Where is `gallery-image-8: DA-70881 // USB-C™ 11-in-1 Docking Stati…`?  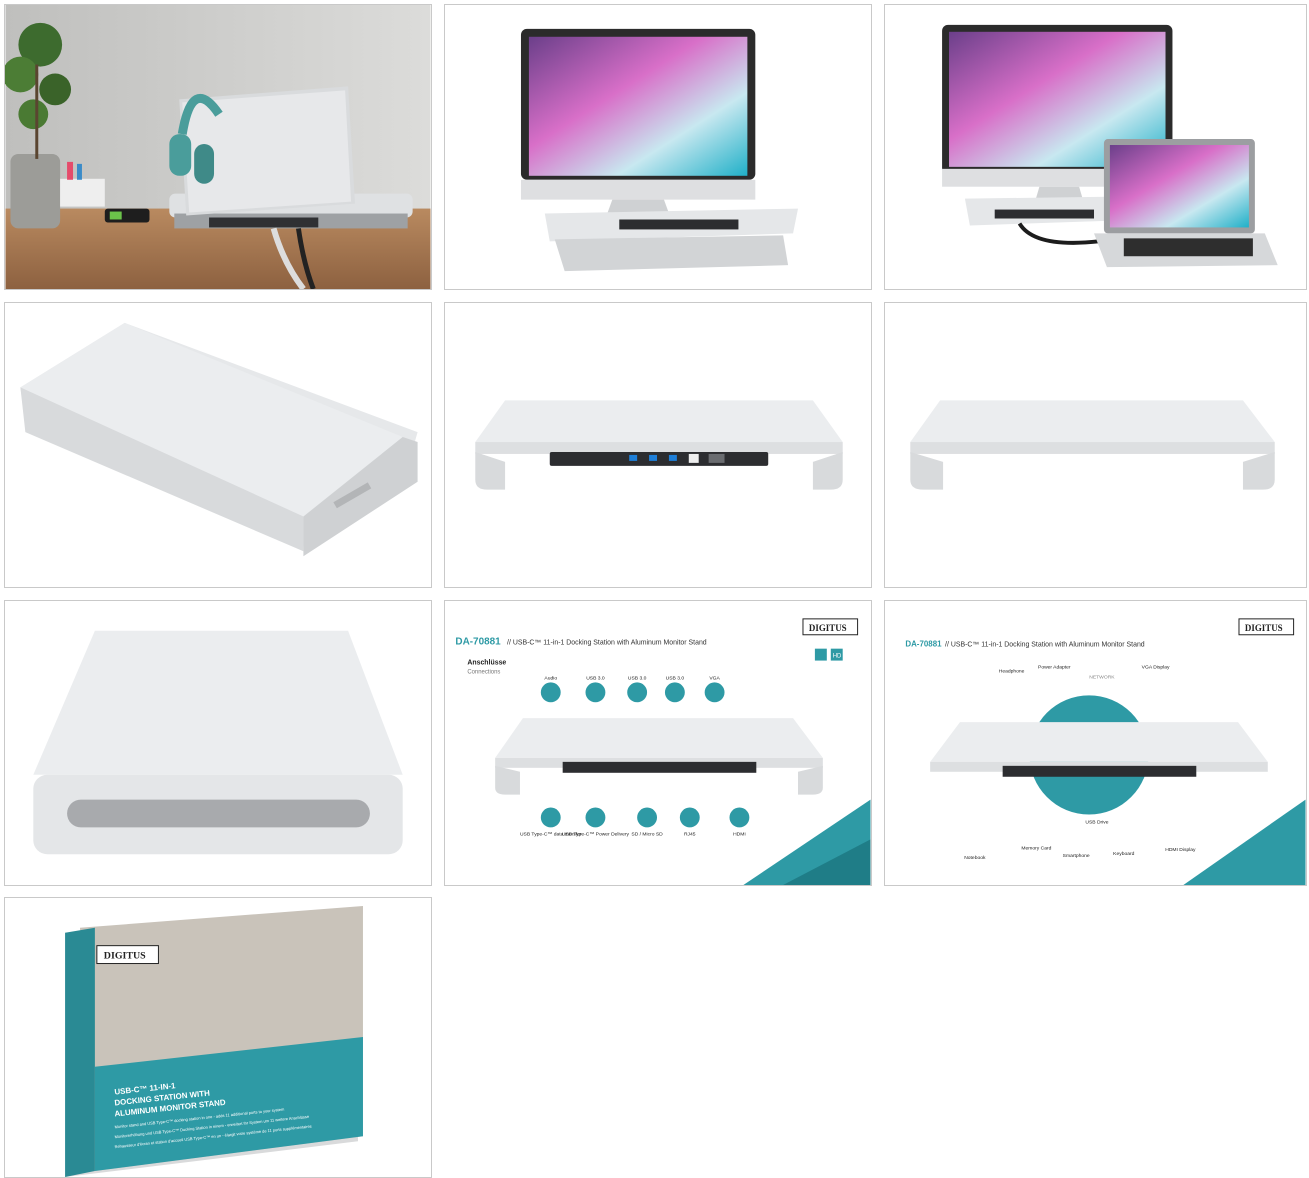 gallery-image-8: DA-70881 // USB-C™ 11-in-1 Docking Stati… is located at coordinates (658, 743).